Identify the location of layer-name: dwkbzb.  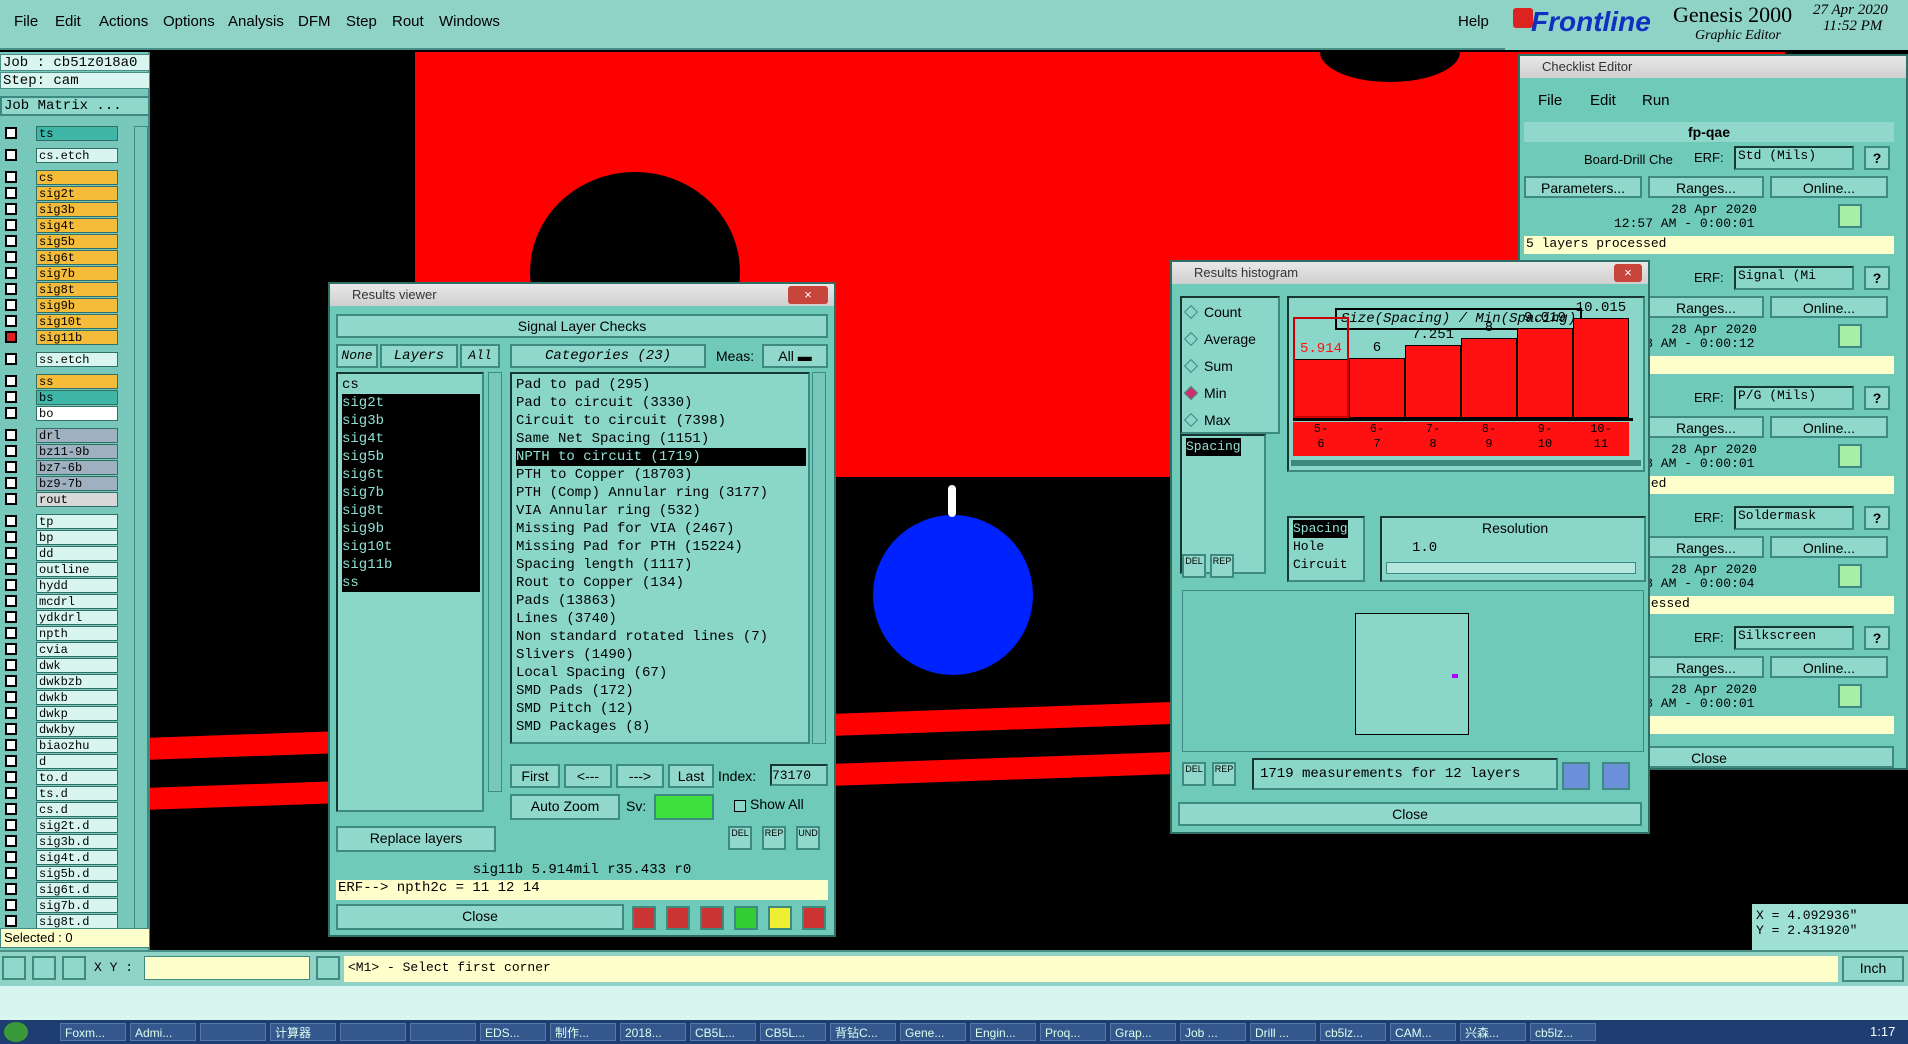
(77, 681).